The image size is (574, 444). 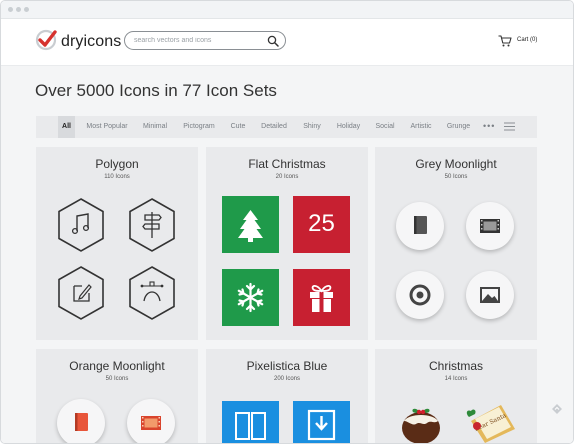 What do you see at coordinates (489, 126) in the screenshot?
I see `more-filters-button: •••` at bounding box center [489, 126].